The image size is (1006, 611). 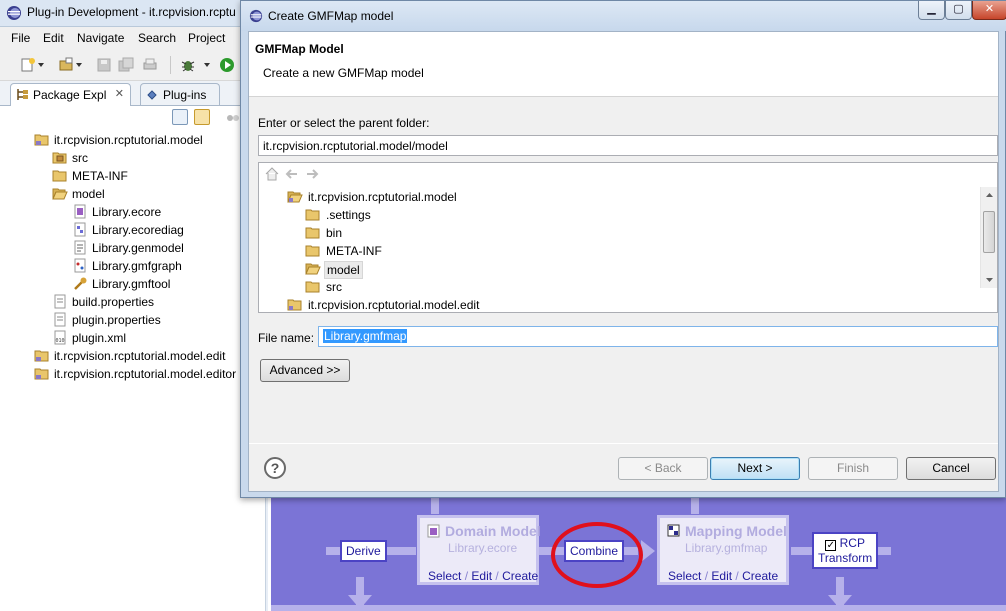 What do you see at coordinates (623, 64) in the screenshot?
I see `wizard-header: GMFMap Model Create a new GMFMap model` at bounding box center [623, 64].